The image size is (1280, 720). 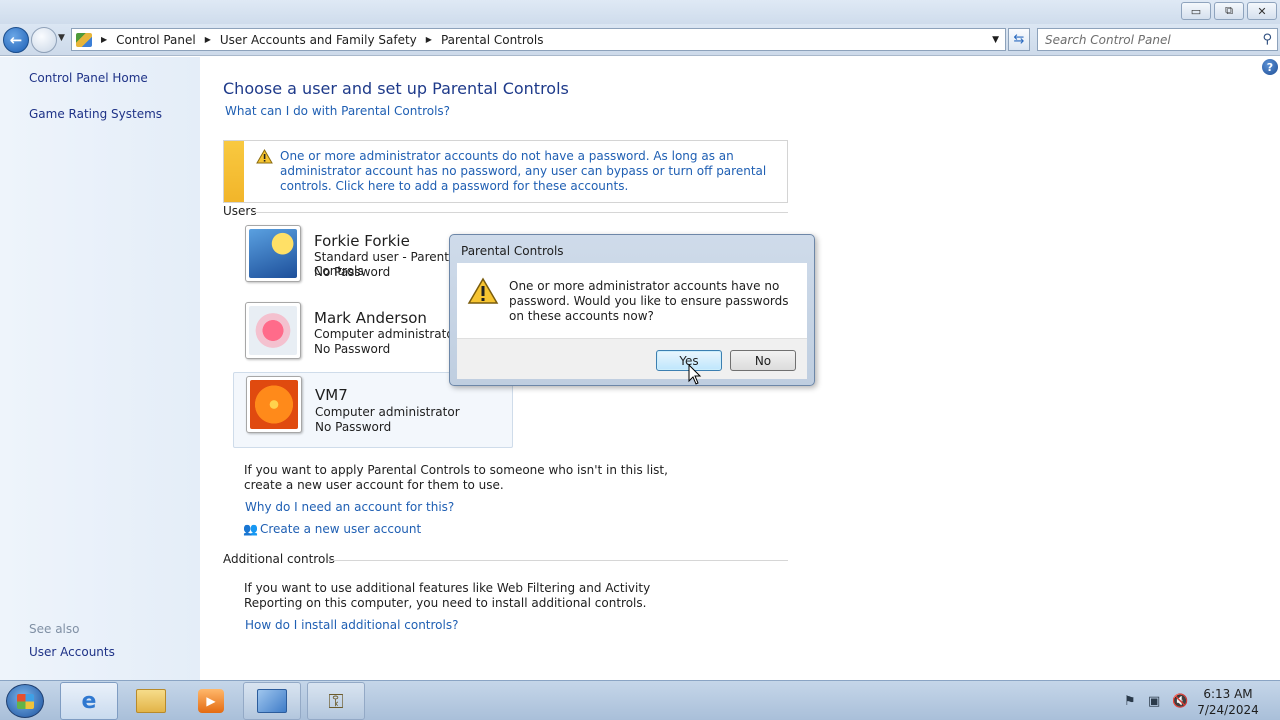 What do you see at coordinates (1150, 39) in the screenshot?
I see `search-input` at bounding box center [1150, 39].